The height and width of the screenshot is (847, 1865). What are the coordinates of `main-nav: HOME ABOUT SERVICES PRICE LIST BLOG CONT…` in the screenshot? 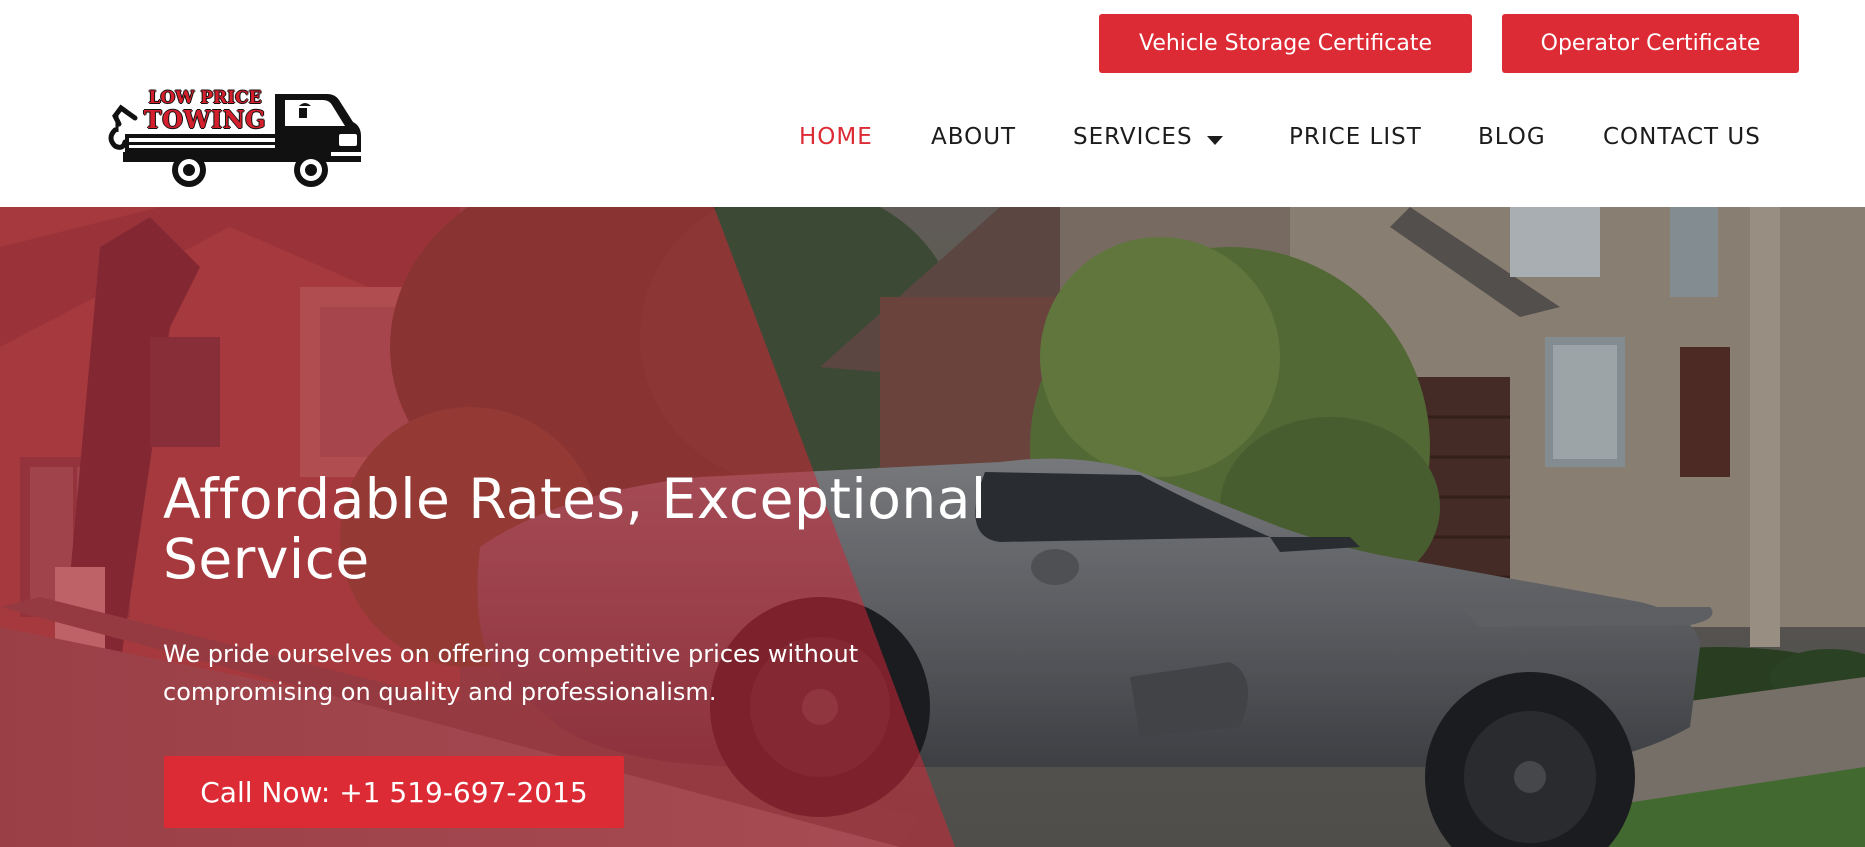 It's located at (932, 140).